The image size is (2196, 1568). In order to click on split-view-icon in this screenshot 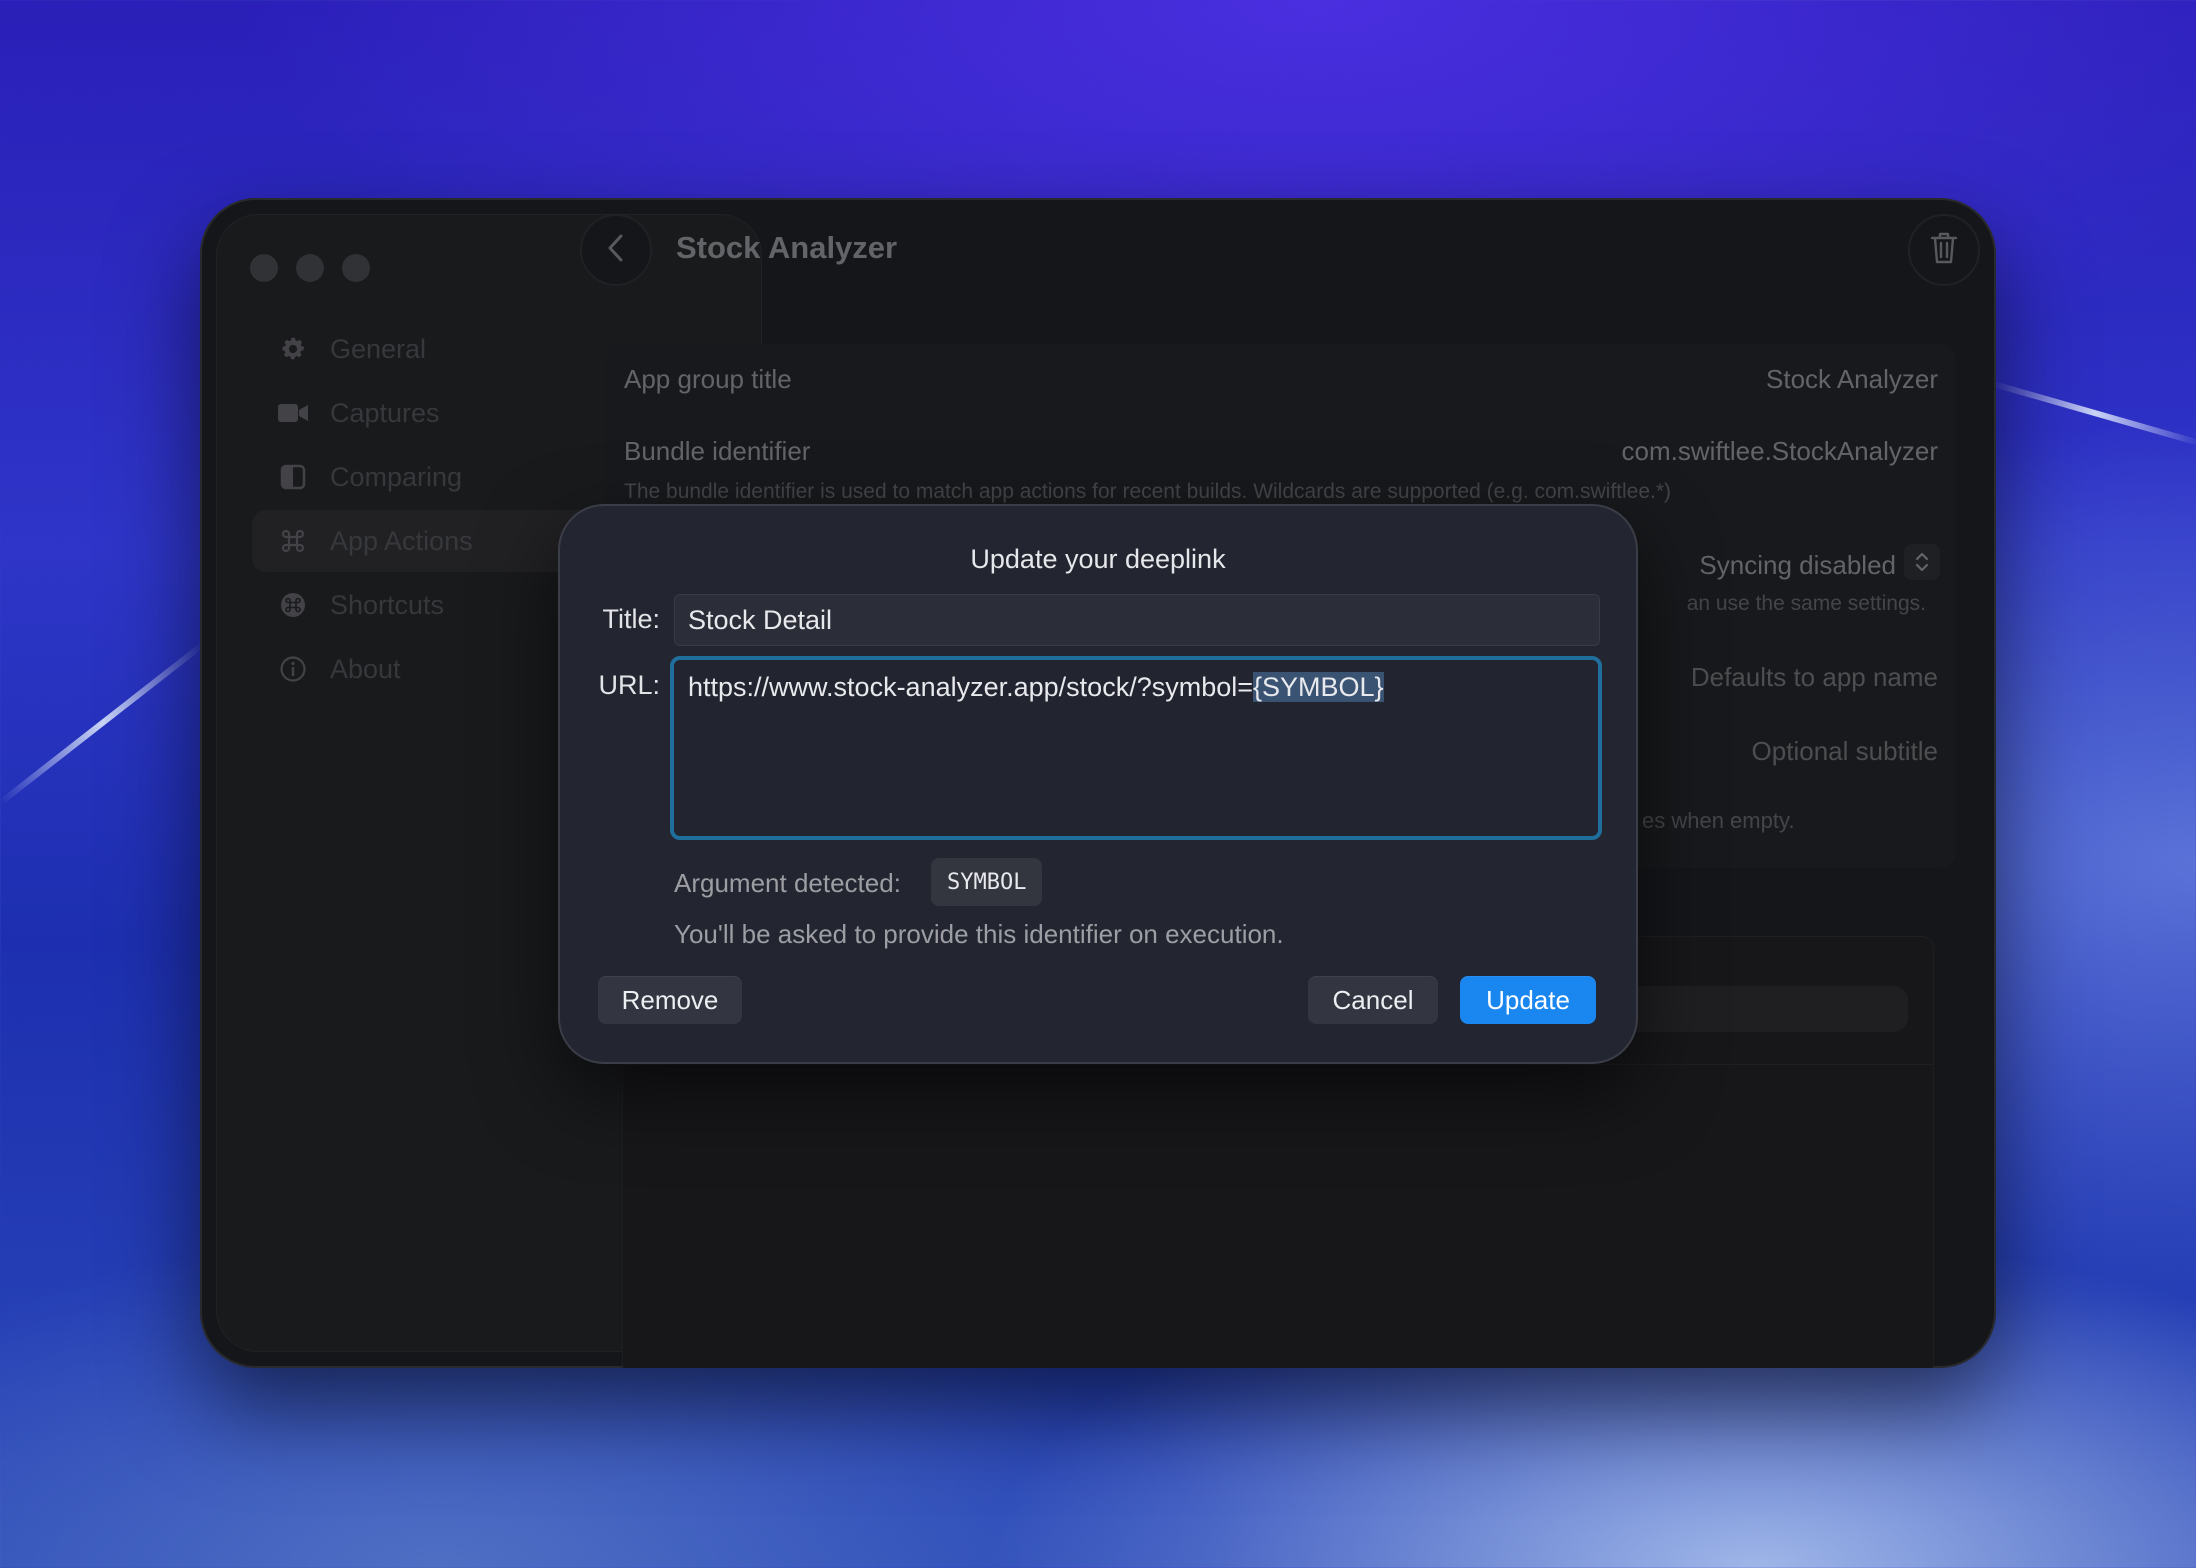, I will do `click(293, 477)`.